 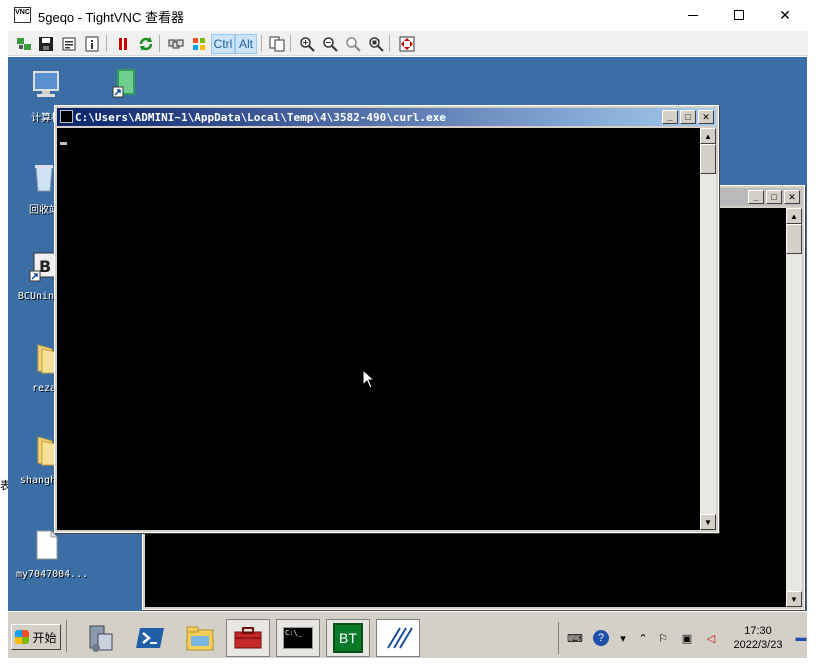 I want to click on save-icon, so click(x=45, y=43).